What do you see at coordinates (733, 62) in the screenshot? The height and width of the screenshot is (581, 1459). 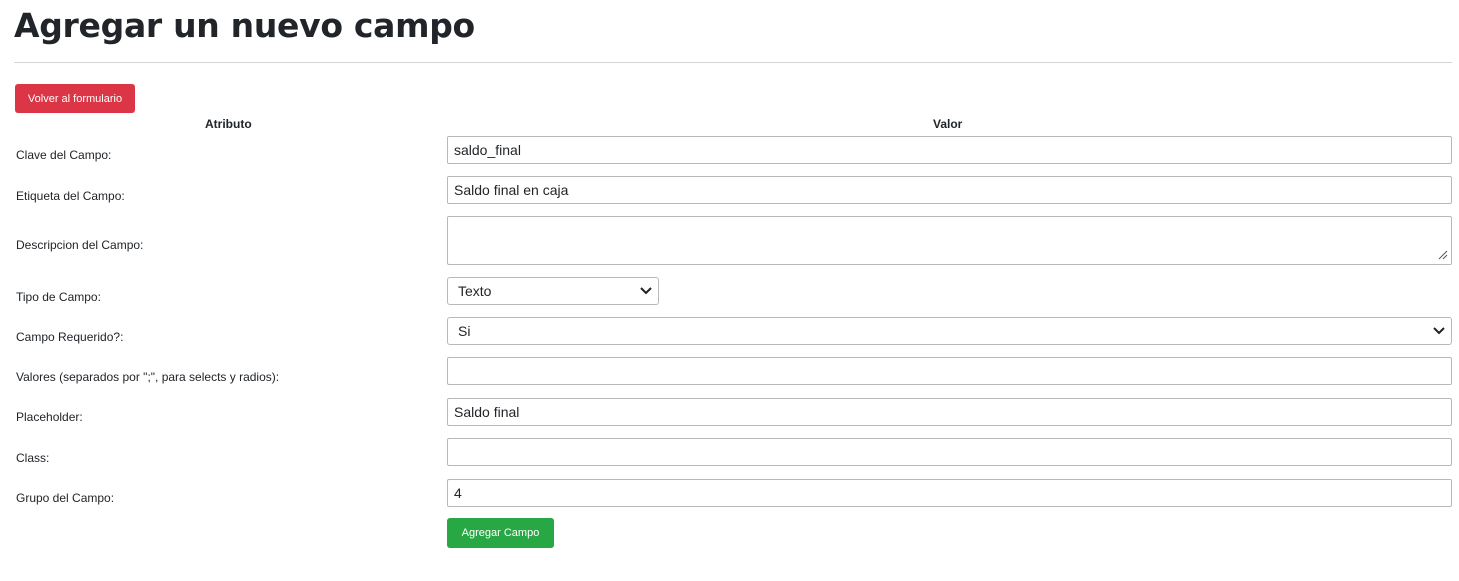 I see `title-divider` at bounding box center [733, 62].